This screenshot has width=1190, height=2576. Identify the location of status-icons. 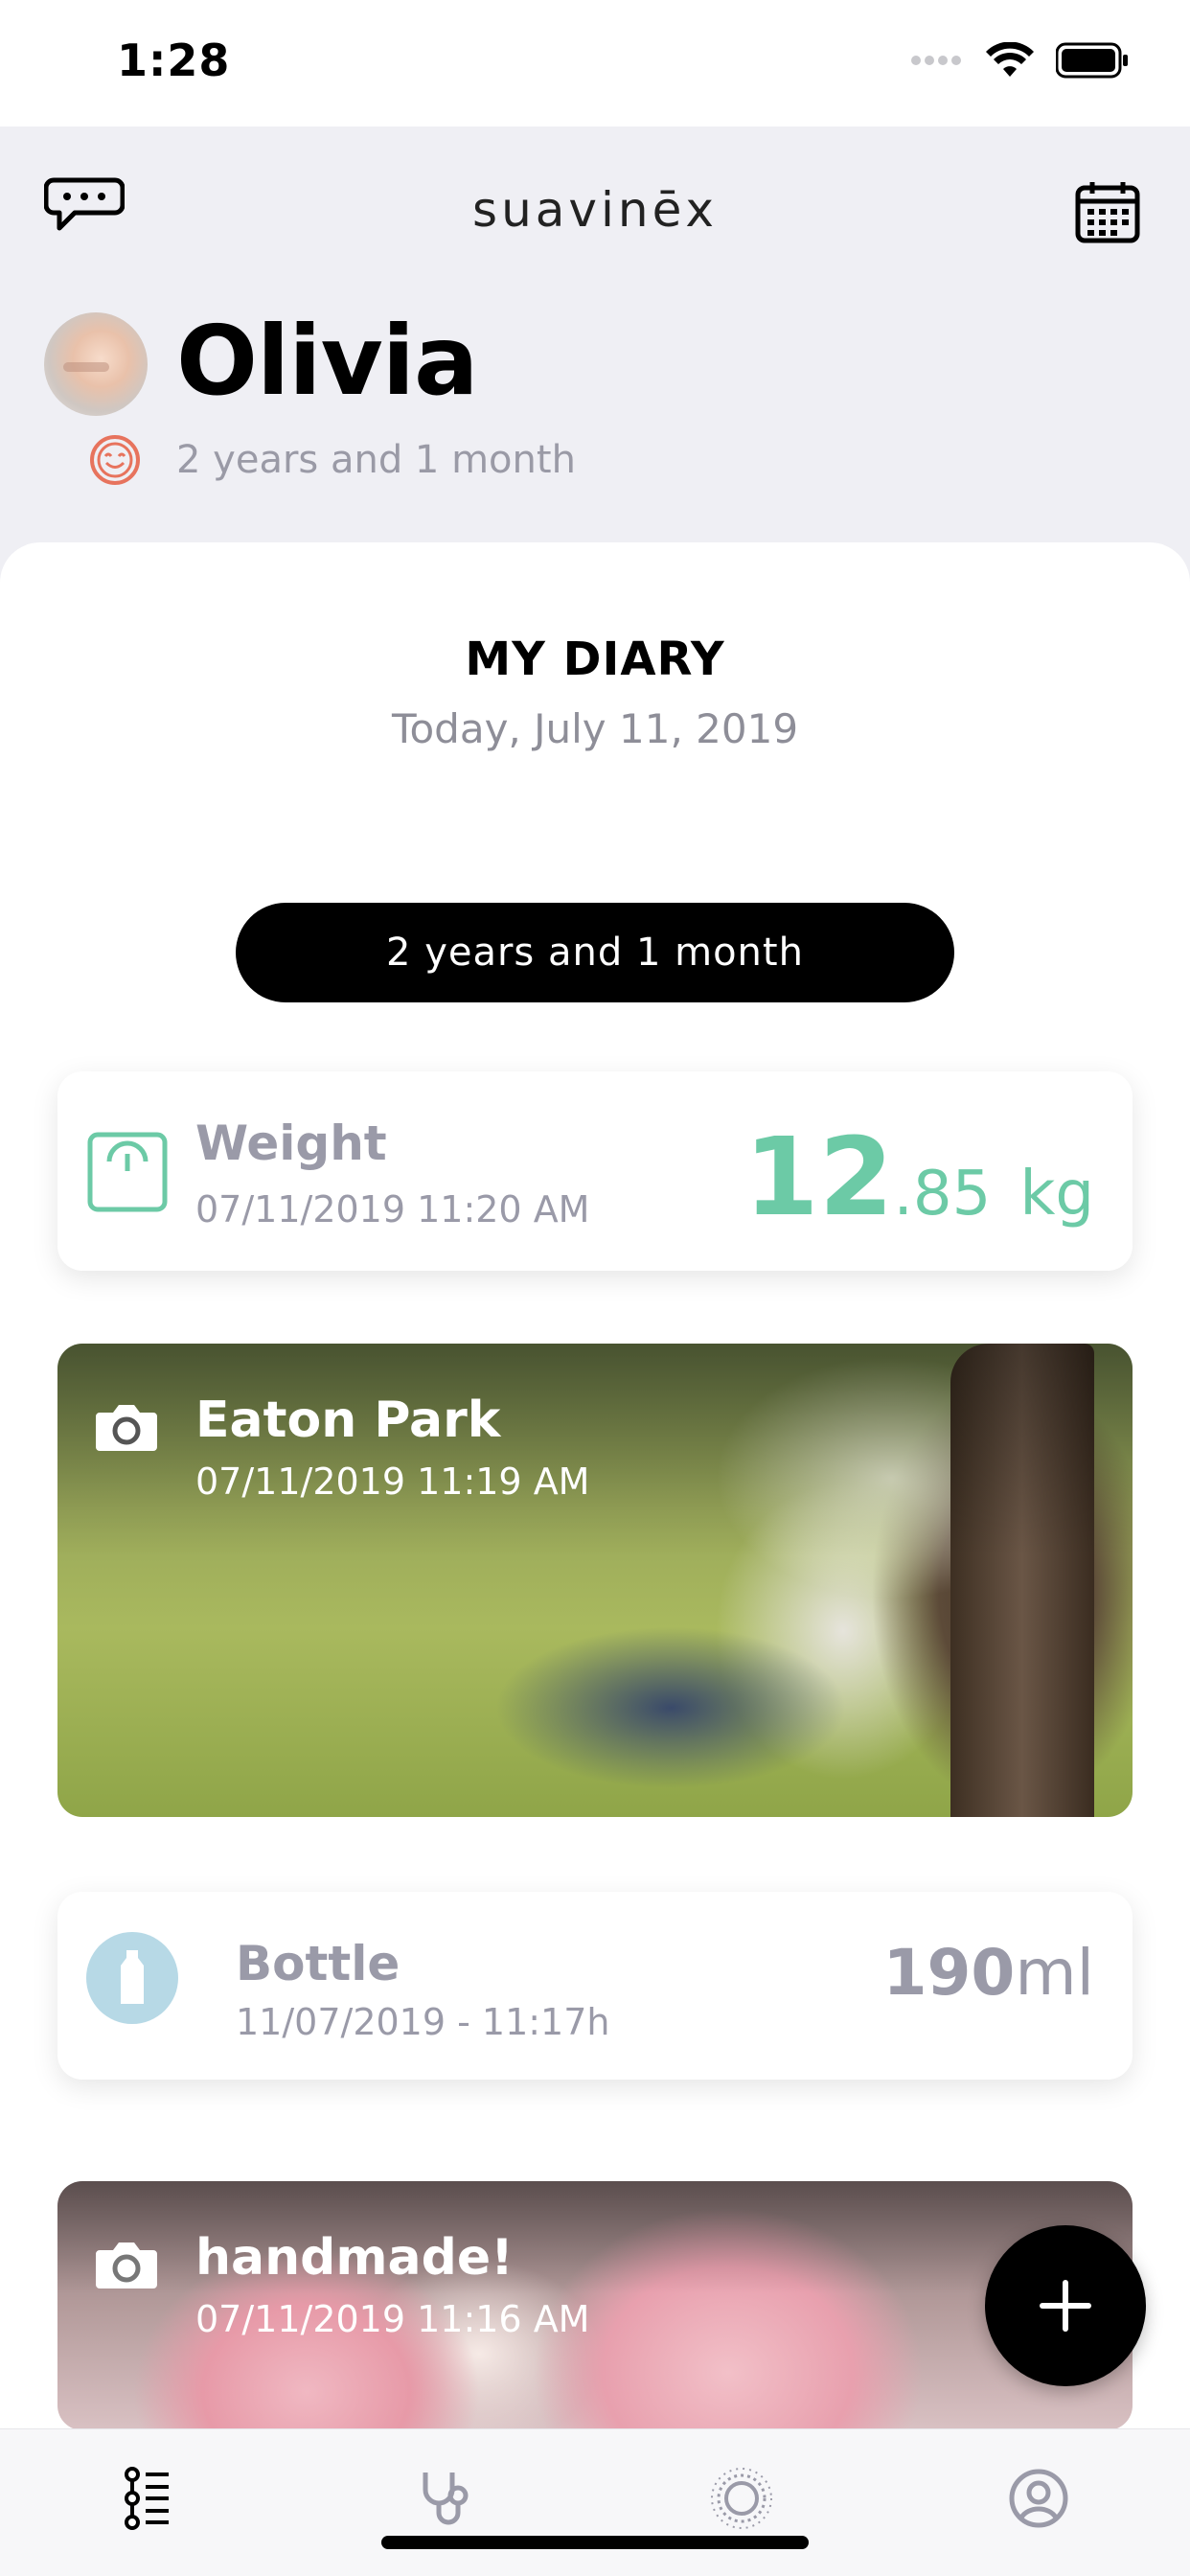
(1019, 60).